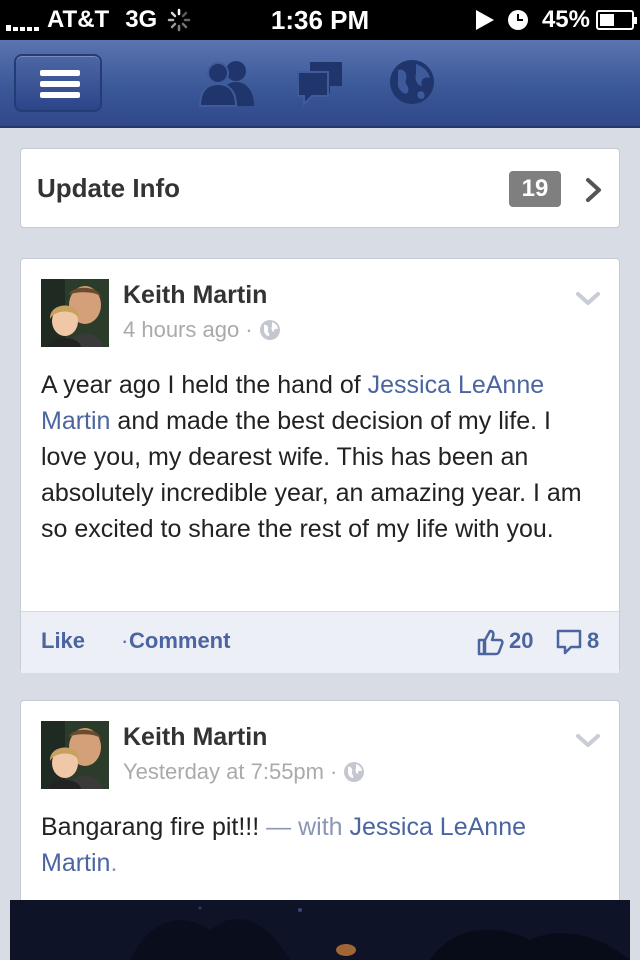 This screenshot has width=640, height=960. I want to click on friends-icon, so click(227, 83).